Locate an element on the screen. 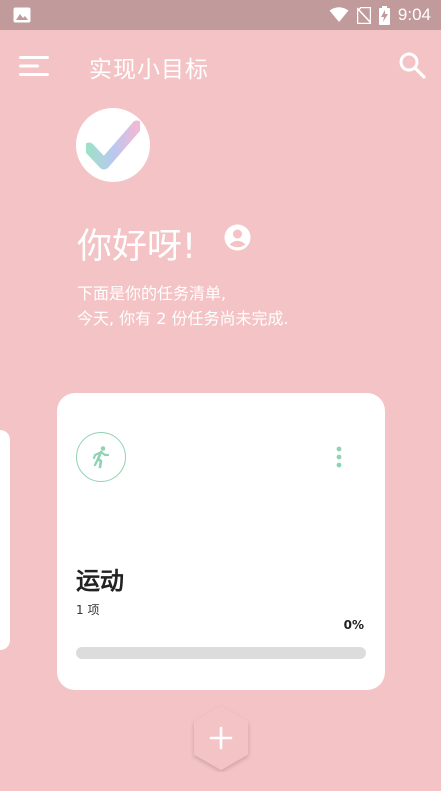 The width and height of the screenshot is (441, 791). summary-line-2: 今天, 你有 2 份任务尚未完成. is located at coordinates (183, 318).